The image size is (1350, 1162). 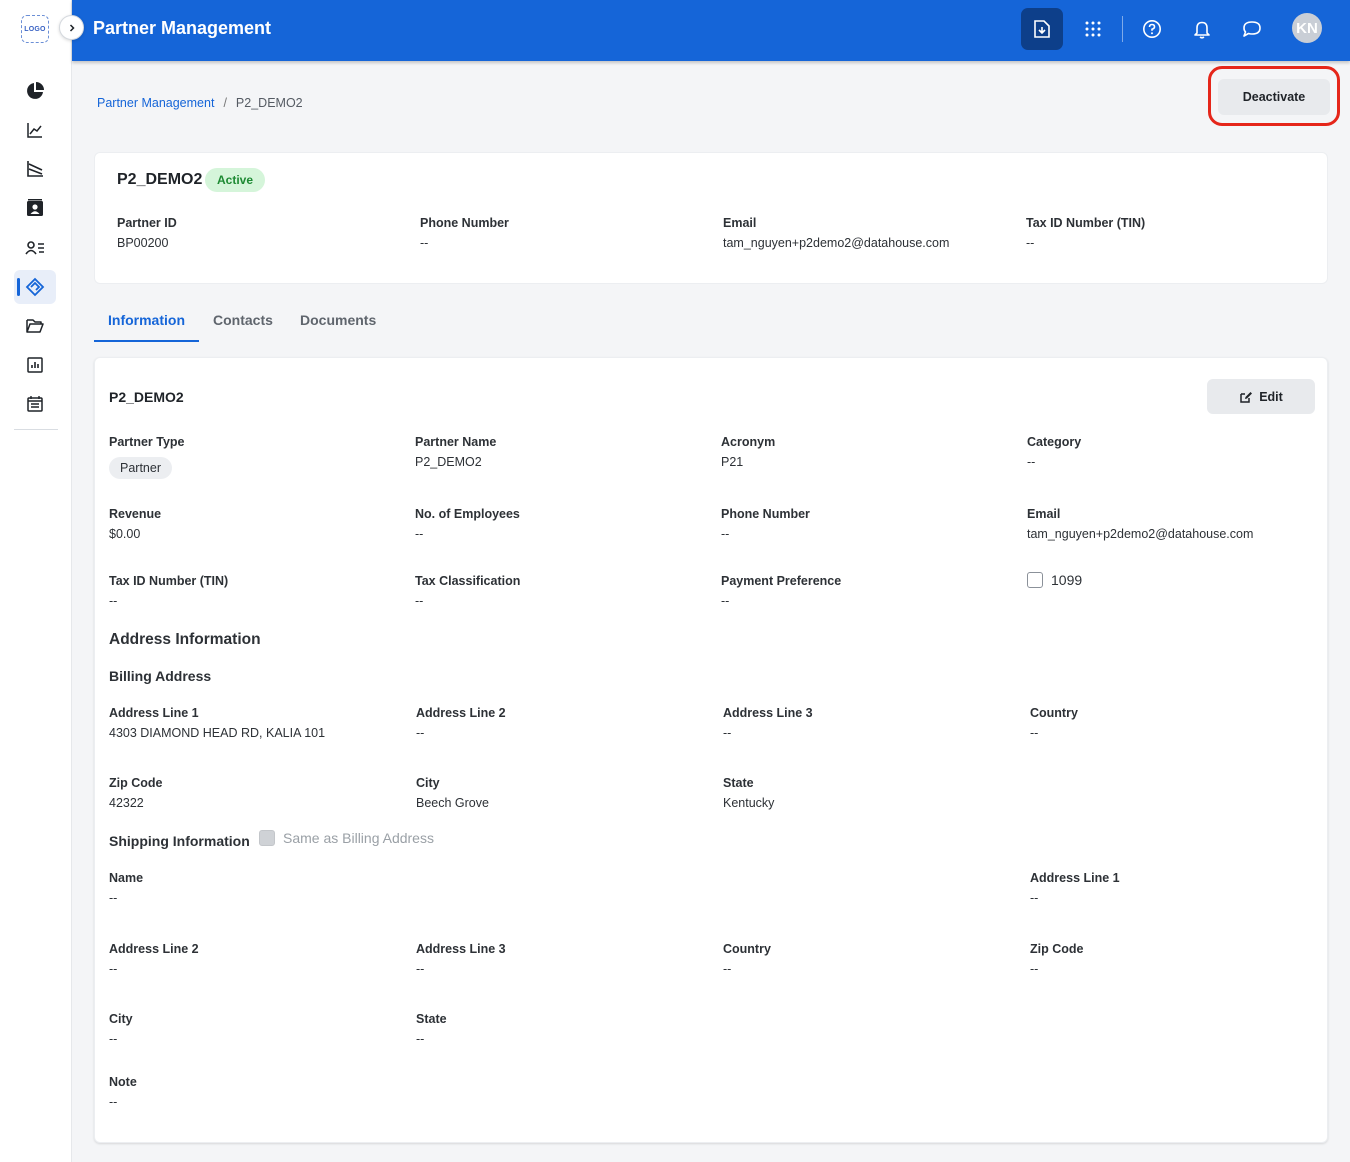 What do you see at coordinates (36, 581) in the screenshot?
I see `sidebar: LOGO` at bounding box center [36, 581].